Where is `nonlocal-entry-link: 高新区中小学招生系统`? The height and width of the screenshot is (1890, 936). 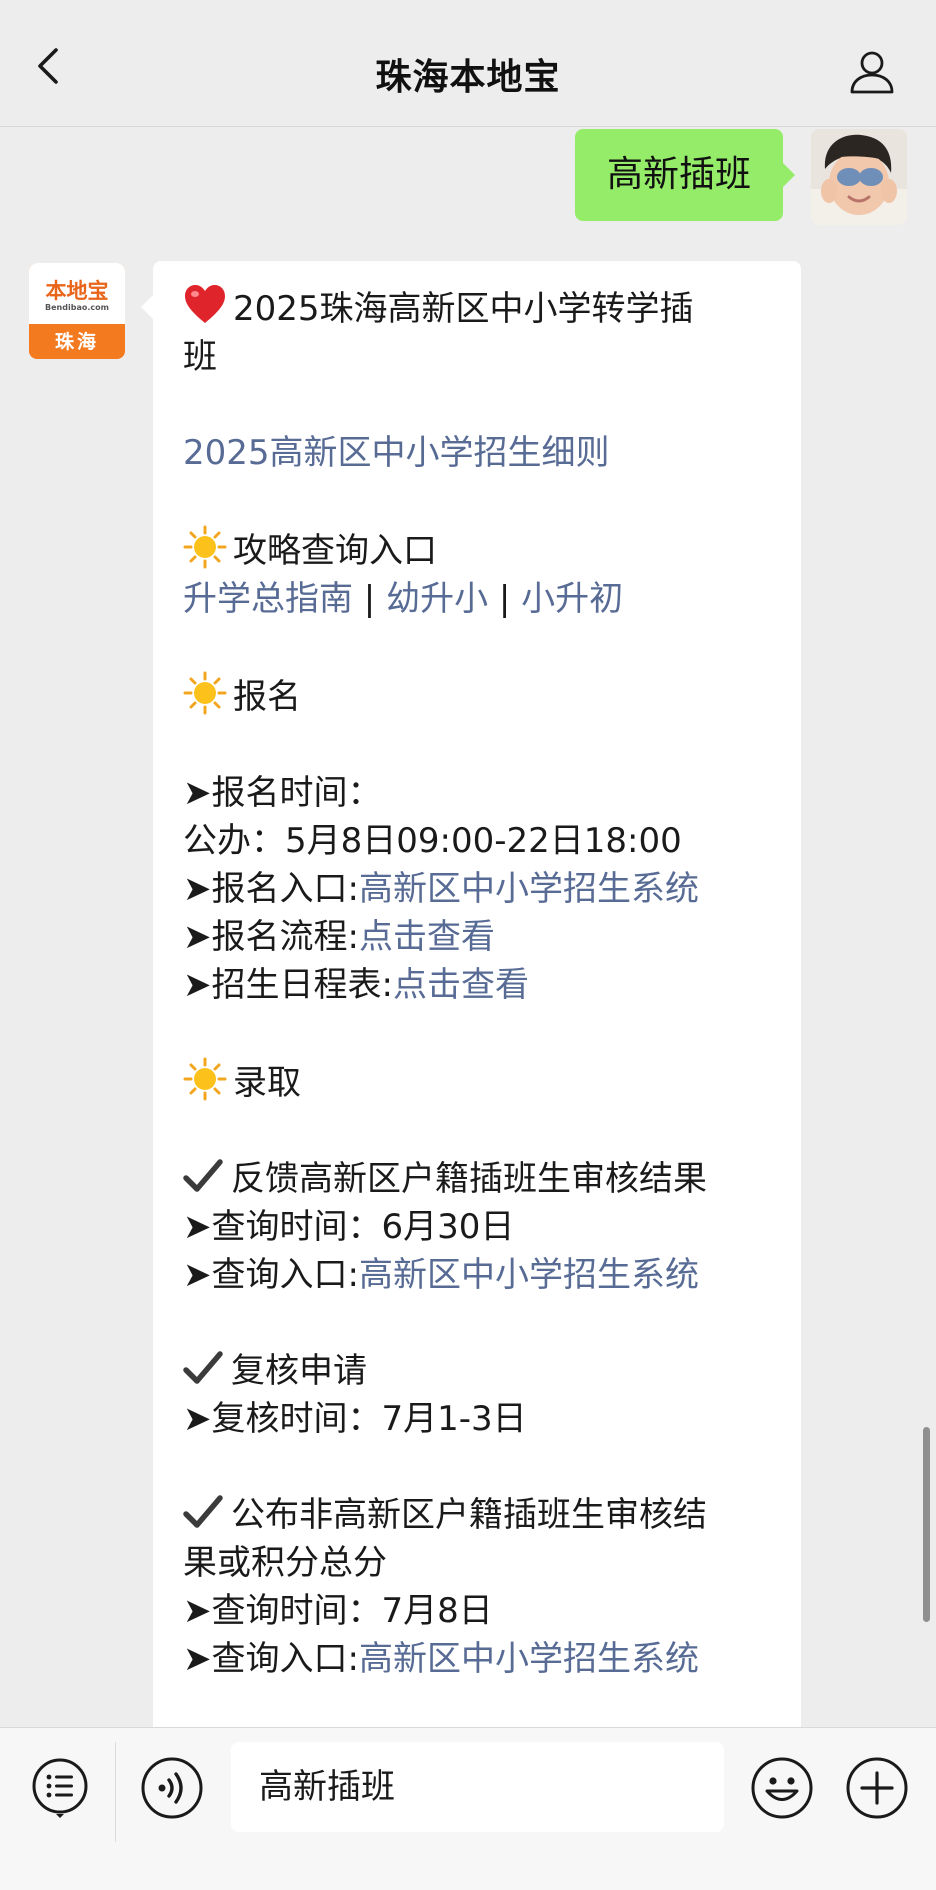
nonlocal-entry-link: 高新区中小学招生系统 is located at coordinates (529, 1659).